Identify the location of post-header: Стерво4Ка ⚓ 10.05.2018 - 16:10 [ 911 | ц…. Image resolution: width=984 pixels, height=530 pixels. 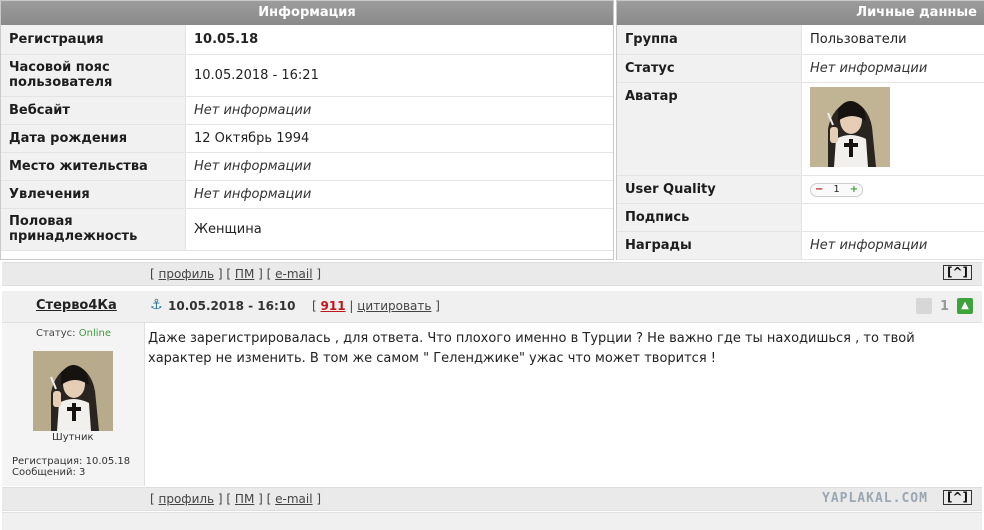
(492, 307).